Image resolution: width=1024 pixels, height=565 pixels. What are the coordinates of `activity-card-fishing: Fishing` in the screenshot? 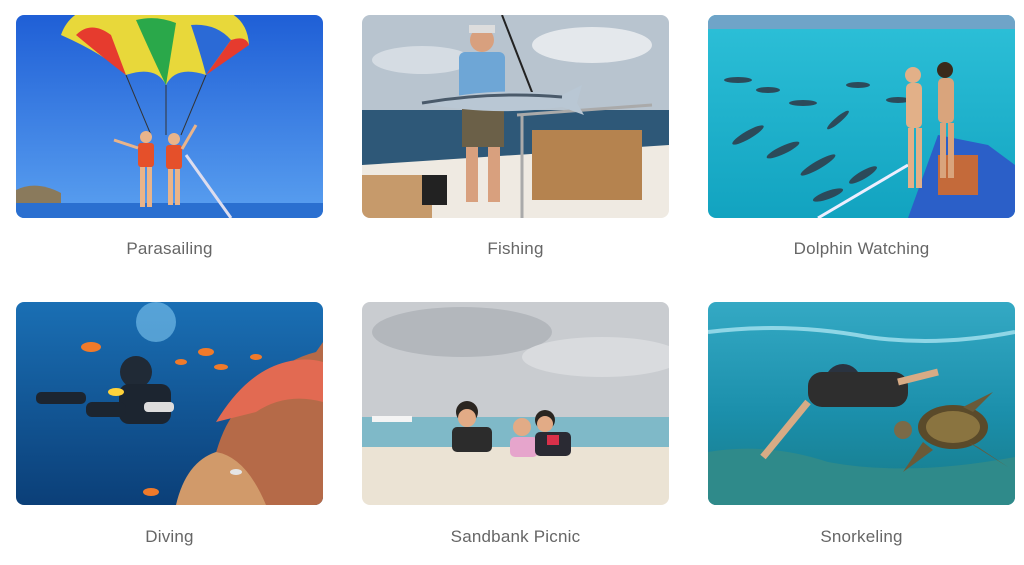 It's located at (515, 136).